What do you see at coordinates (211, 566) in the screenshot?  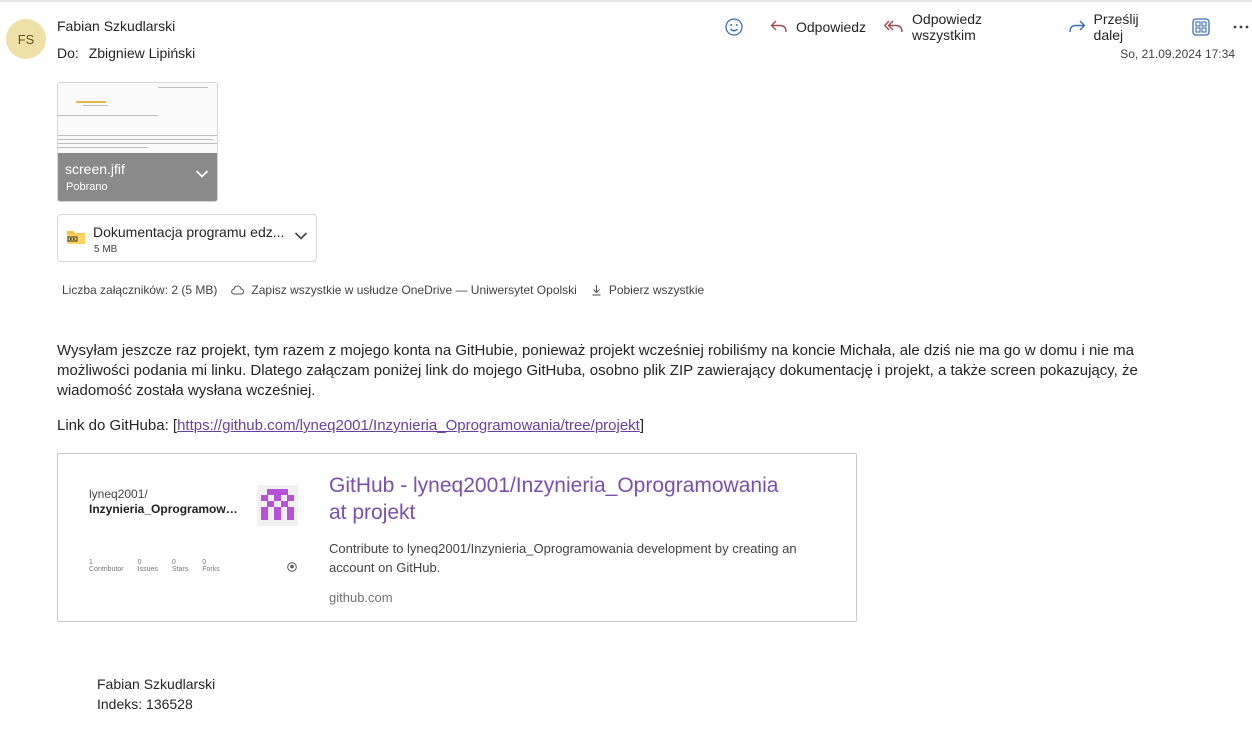 I see `stat-forks: 0 Forks` at bounding box center [211, 566].